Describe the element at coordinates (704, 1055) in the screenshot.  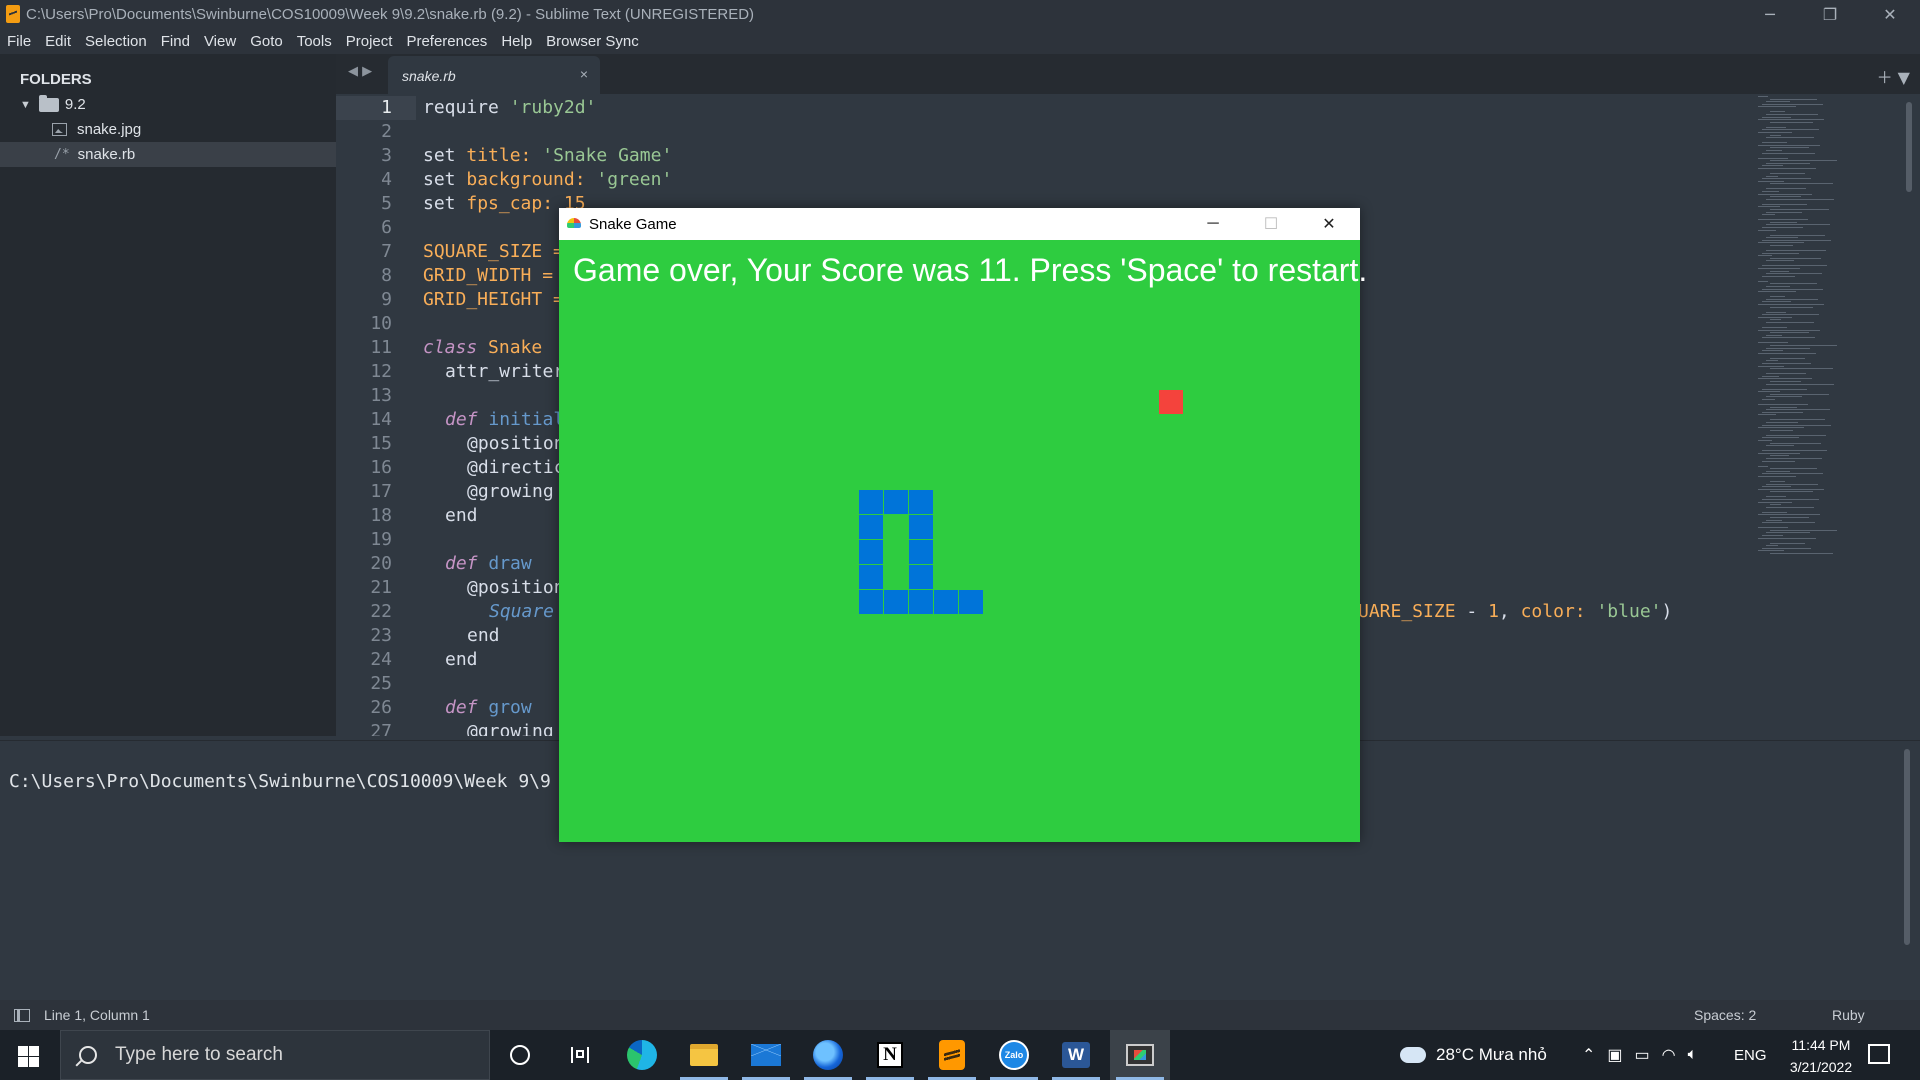
I see `file-explorer-icon` at that location.